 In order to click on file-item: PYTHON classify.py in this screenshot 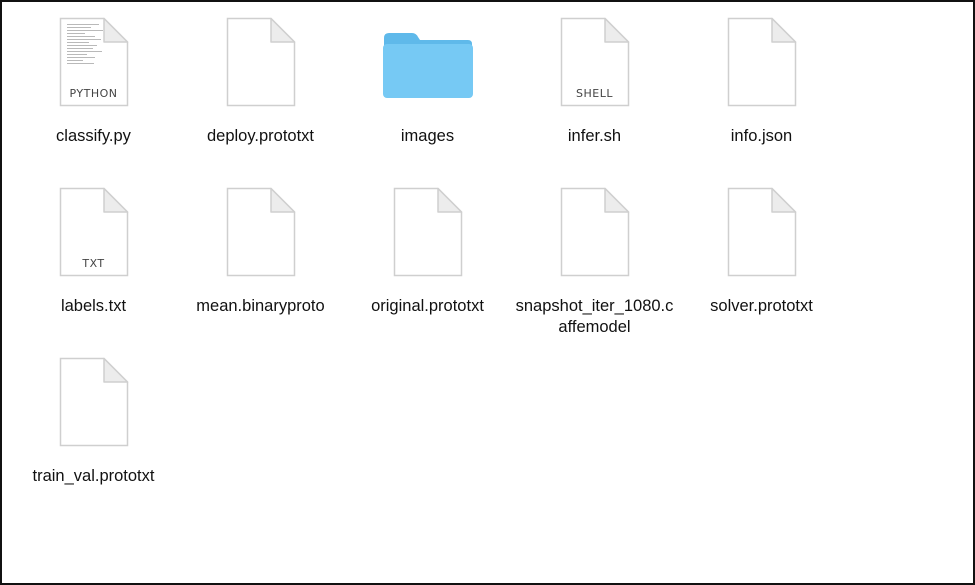, I will do `click(93, 101)`.